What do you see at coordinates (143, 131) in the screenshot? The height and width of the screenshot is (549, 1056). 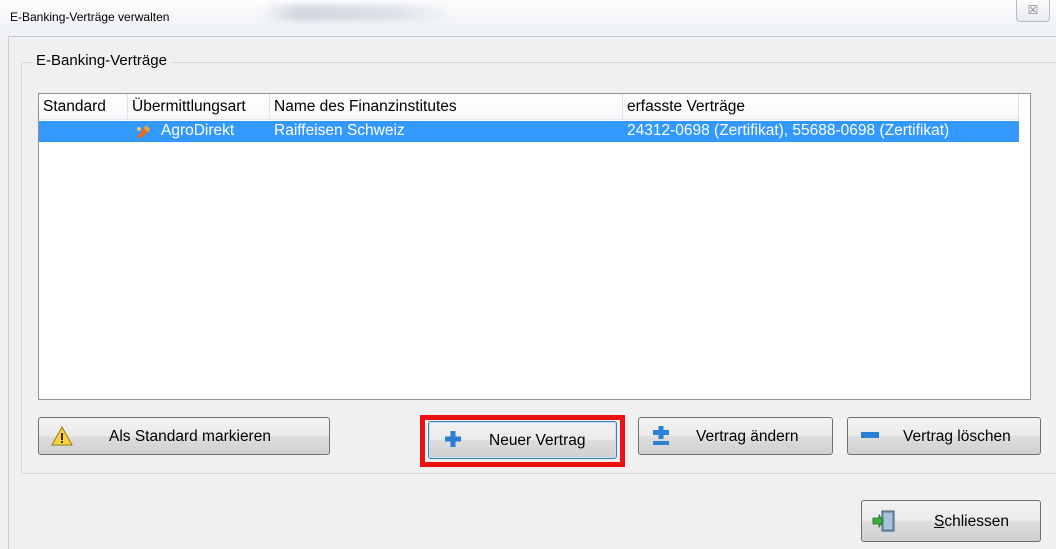 I see `agrodirekt-icon` at bounding box center [143, 131].